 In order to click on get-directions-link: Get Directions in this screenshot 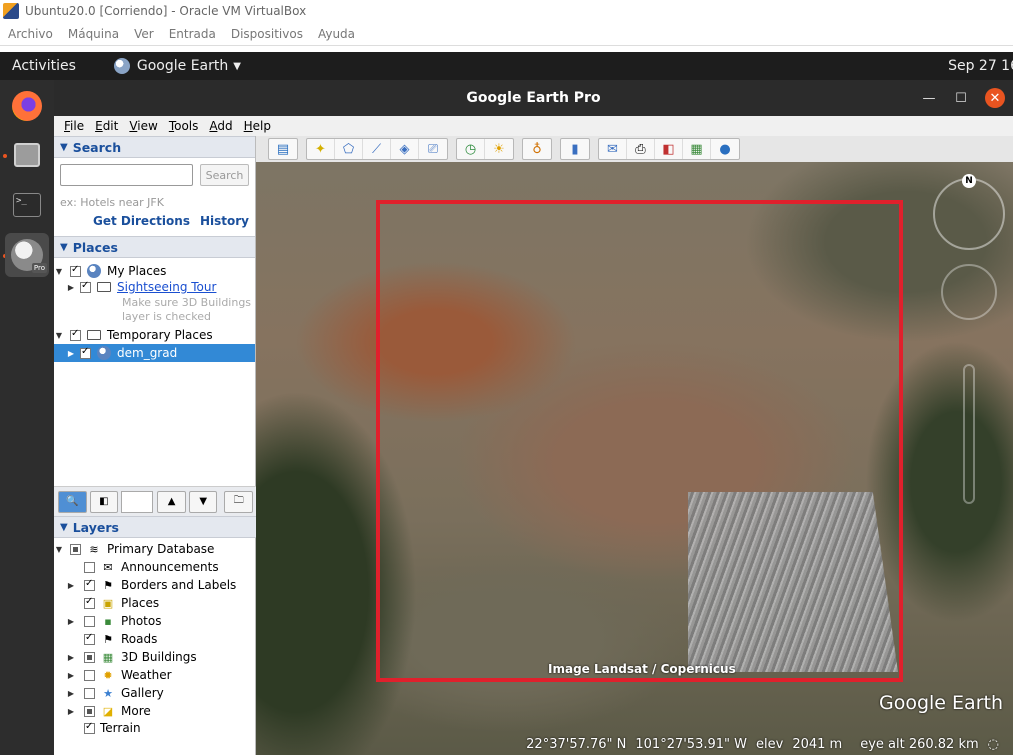, I will do `click(141, 221)`.